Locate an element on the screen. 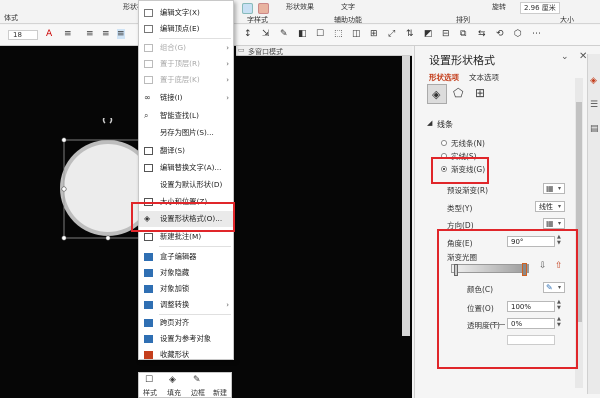 The width and height of the screenshot is (600, 398). type-value: 线性 is located at coordinates (546, 207).